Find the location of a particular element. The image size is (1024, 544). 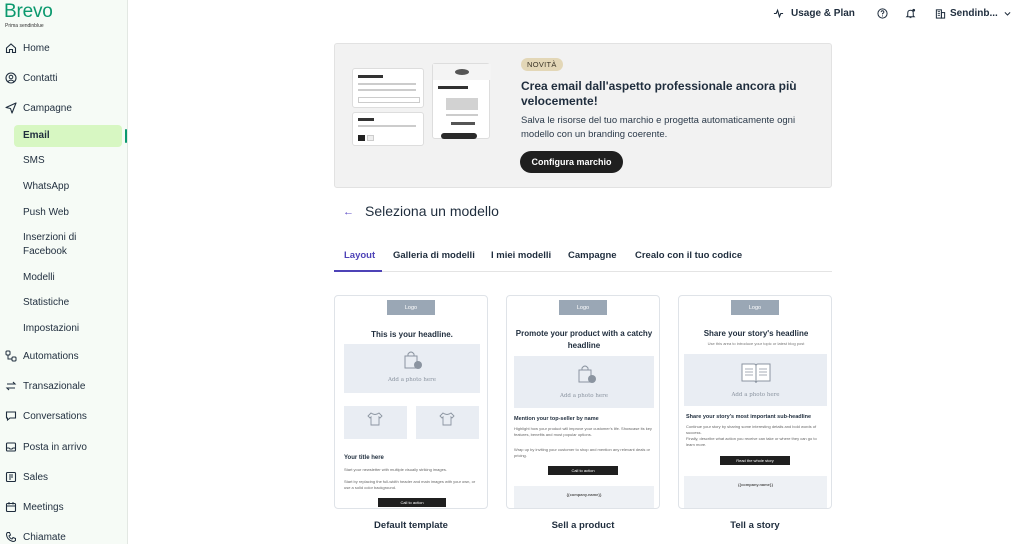

sidebar-item-label: Chiamate is located at coordinates (44, 537).